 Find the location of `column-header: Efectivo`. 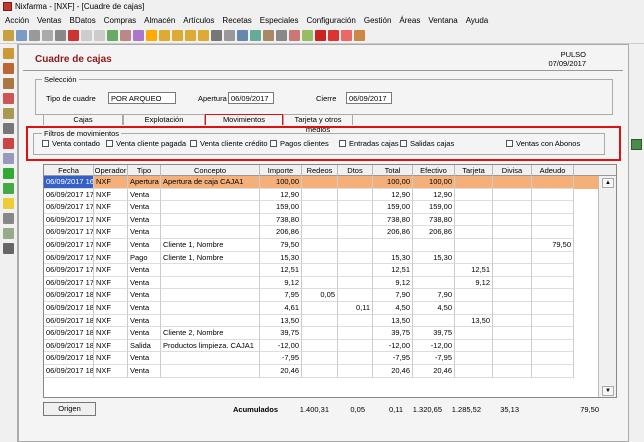

column-header: Efectivo is located at coordinates (434, 170).